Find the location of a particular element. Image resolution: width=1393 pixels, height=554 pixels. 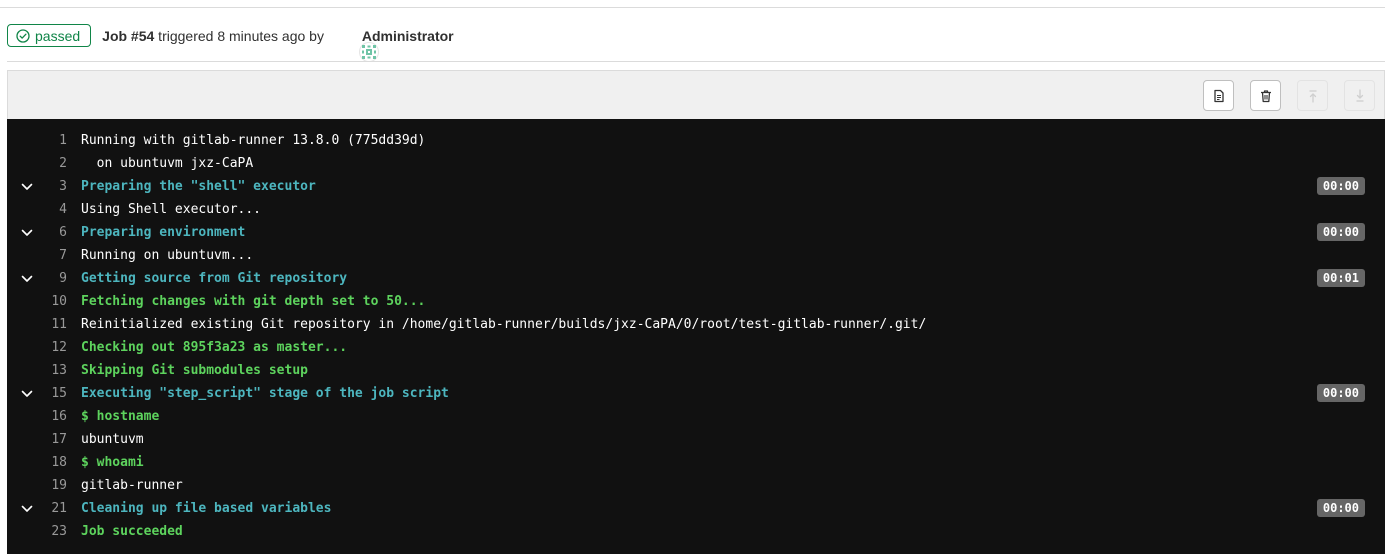

top-divider is located at coordinates (692, 7).